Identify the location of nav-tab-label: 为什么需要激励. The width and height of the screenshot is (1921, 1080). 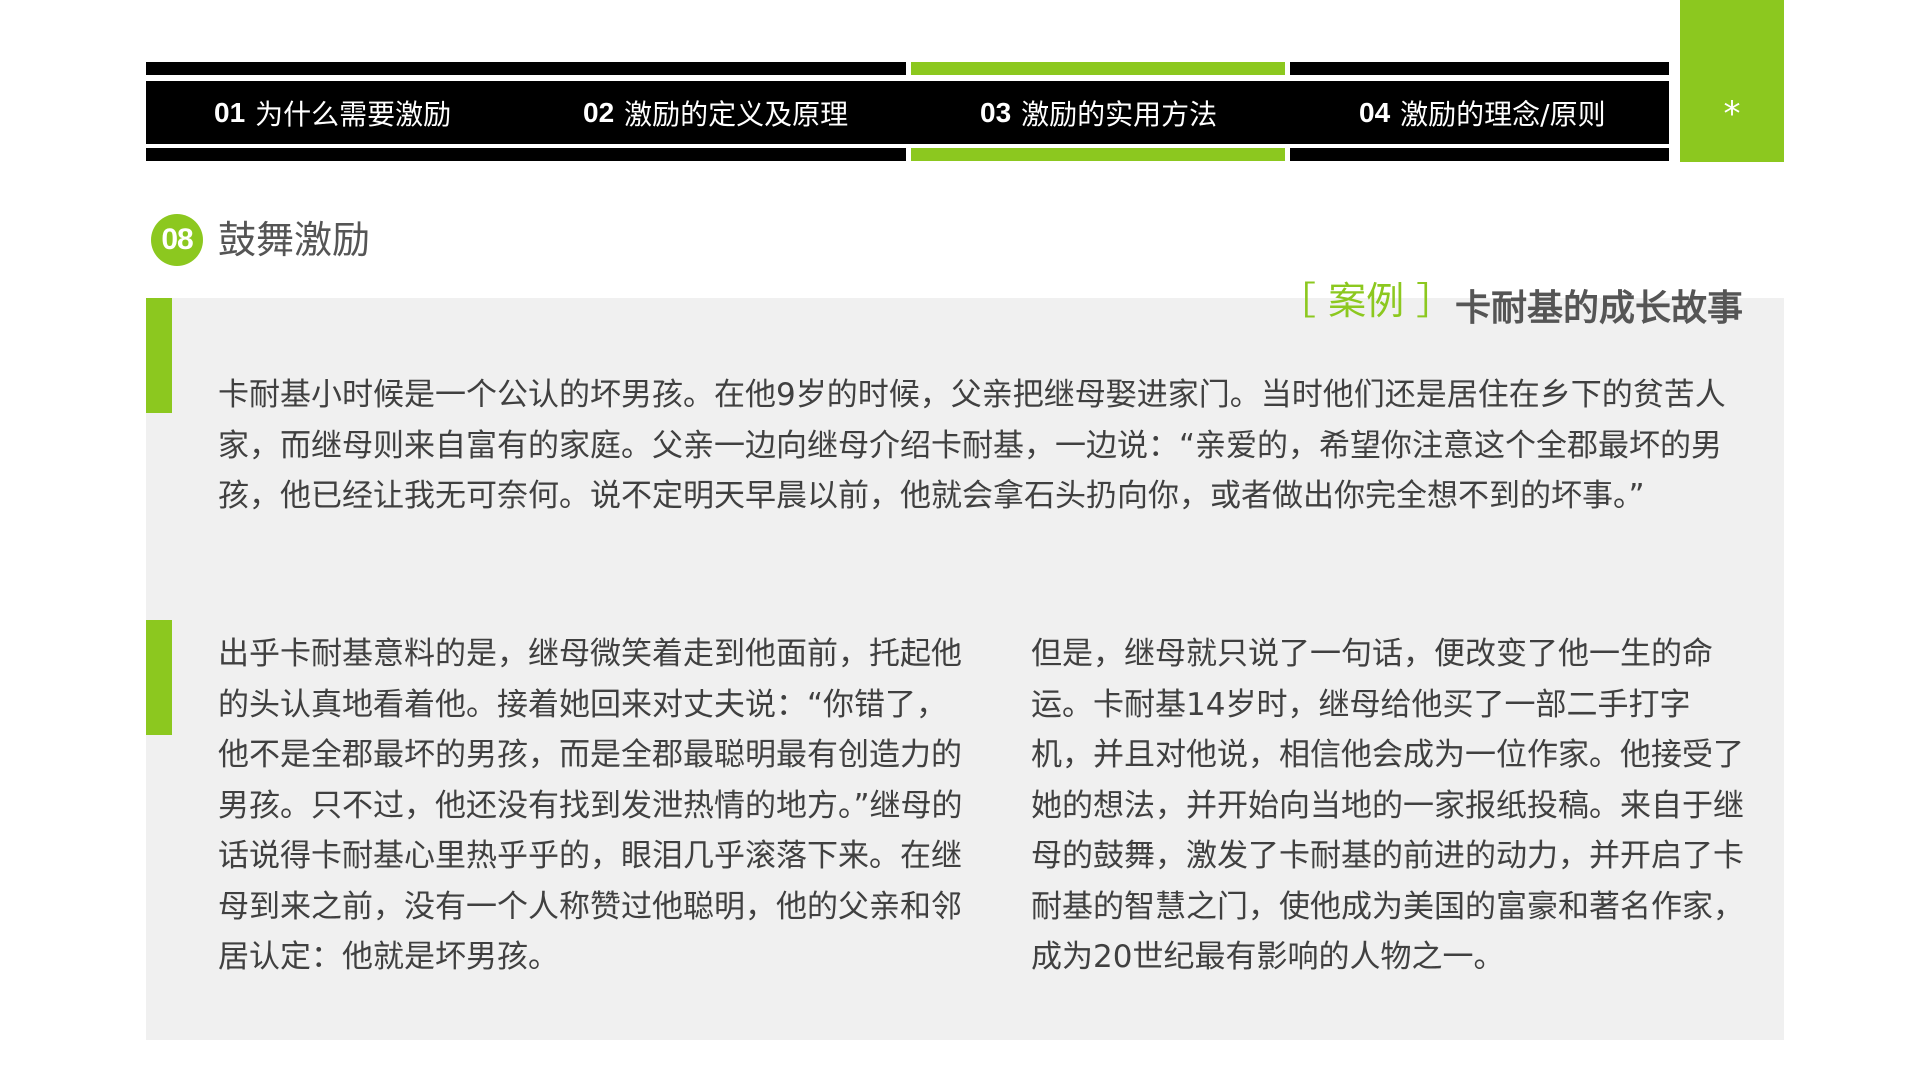
(353, 114).